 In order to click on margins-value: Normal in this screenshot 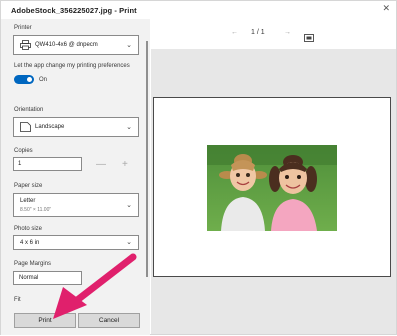, I will do `click(29, 278)`.